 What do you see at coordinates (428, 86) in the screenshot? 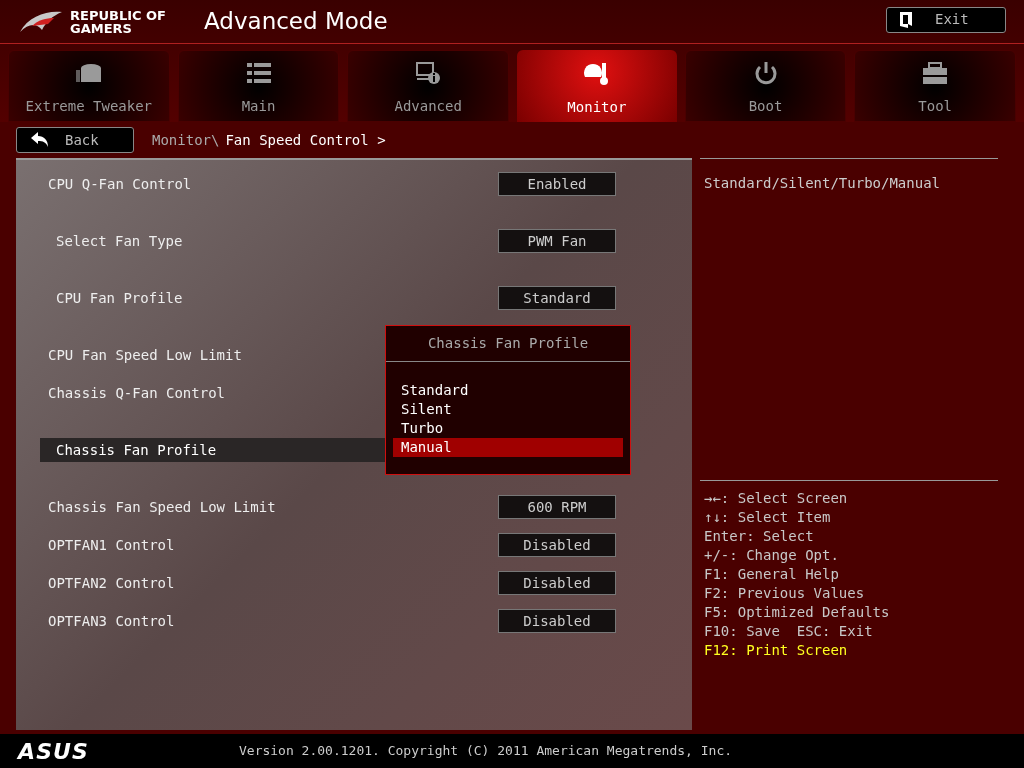
I see `tab: Advanced` at bounding box center [428, 86].